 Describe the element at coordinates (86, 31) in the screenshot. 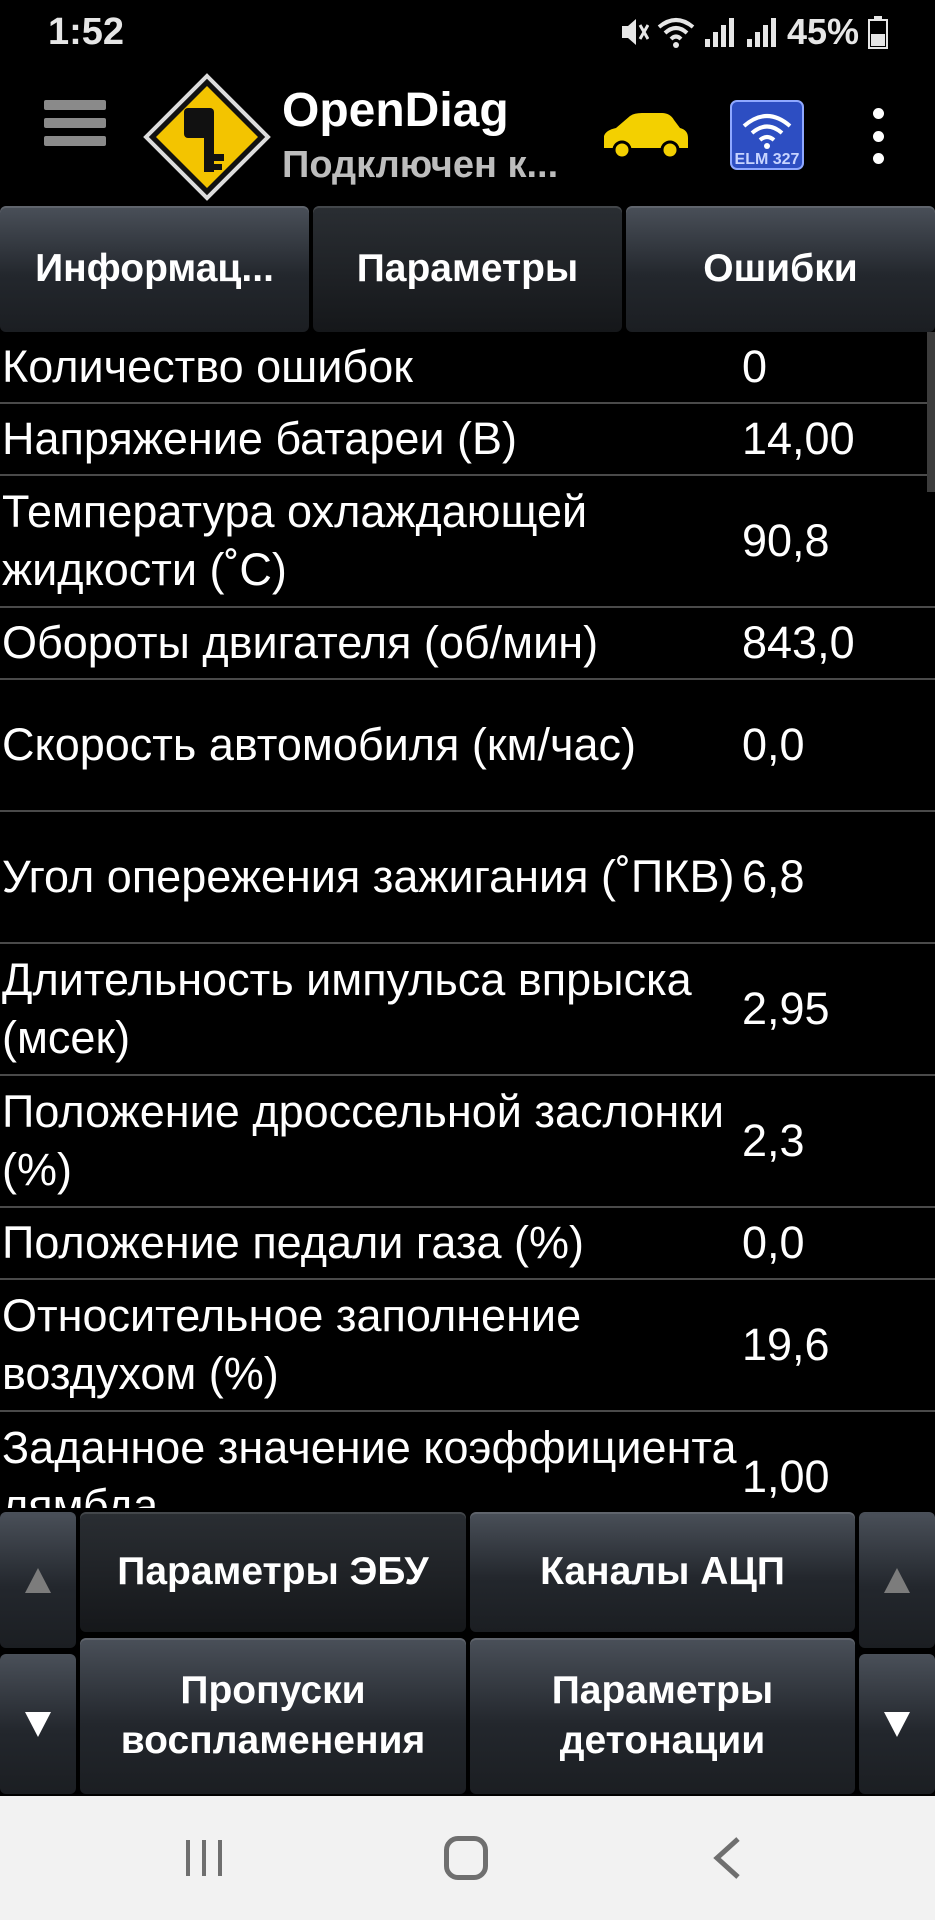

I see `status-time: 1:52` at that location.